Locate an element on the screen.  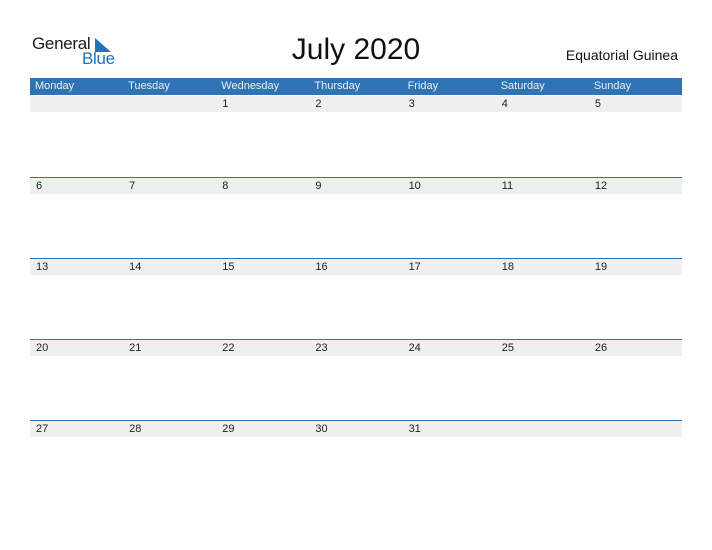
day-cell: 12 is located at coordinates (601, 186).